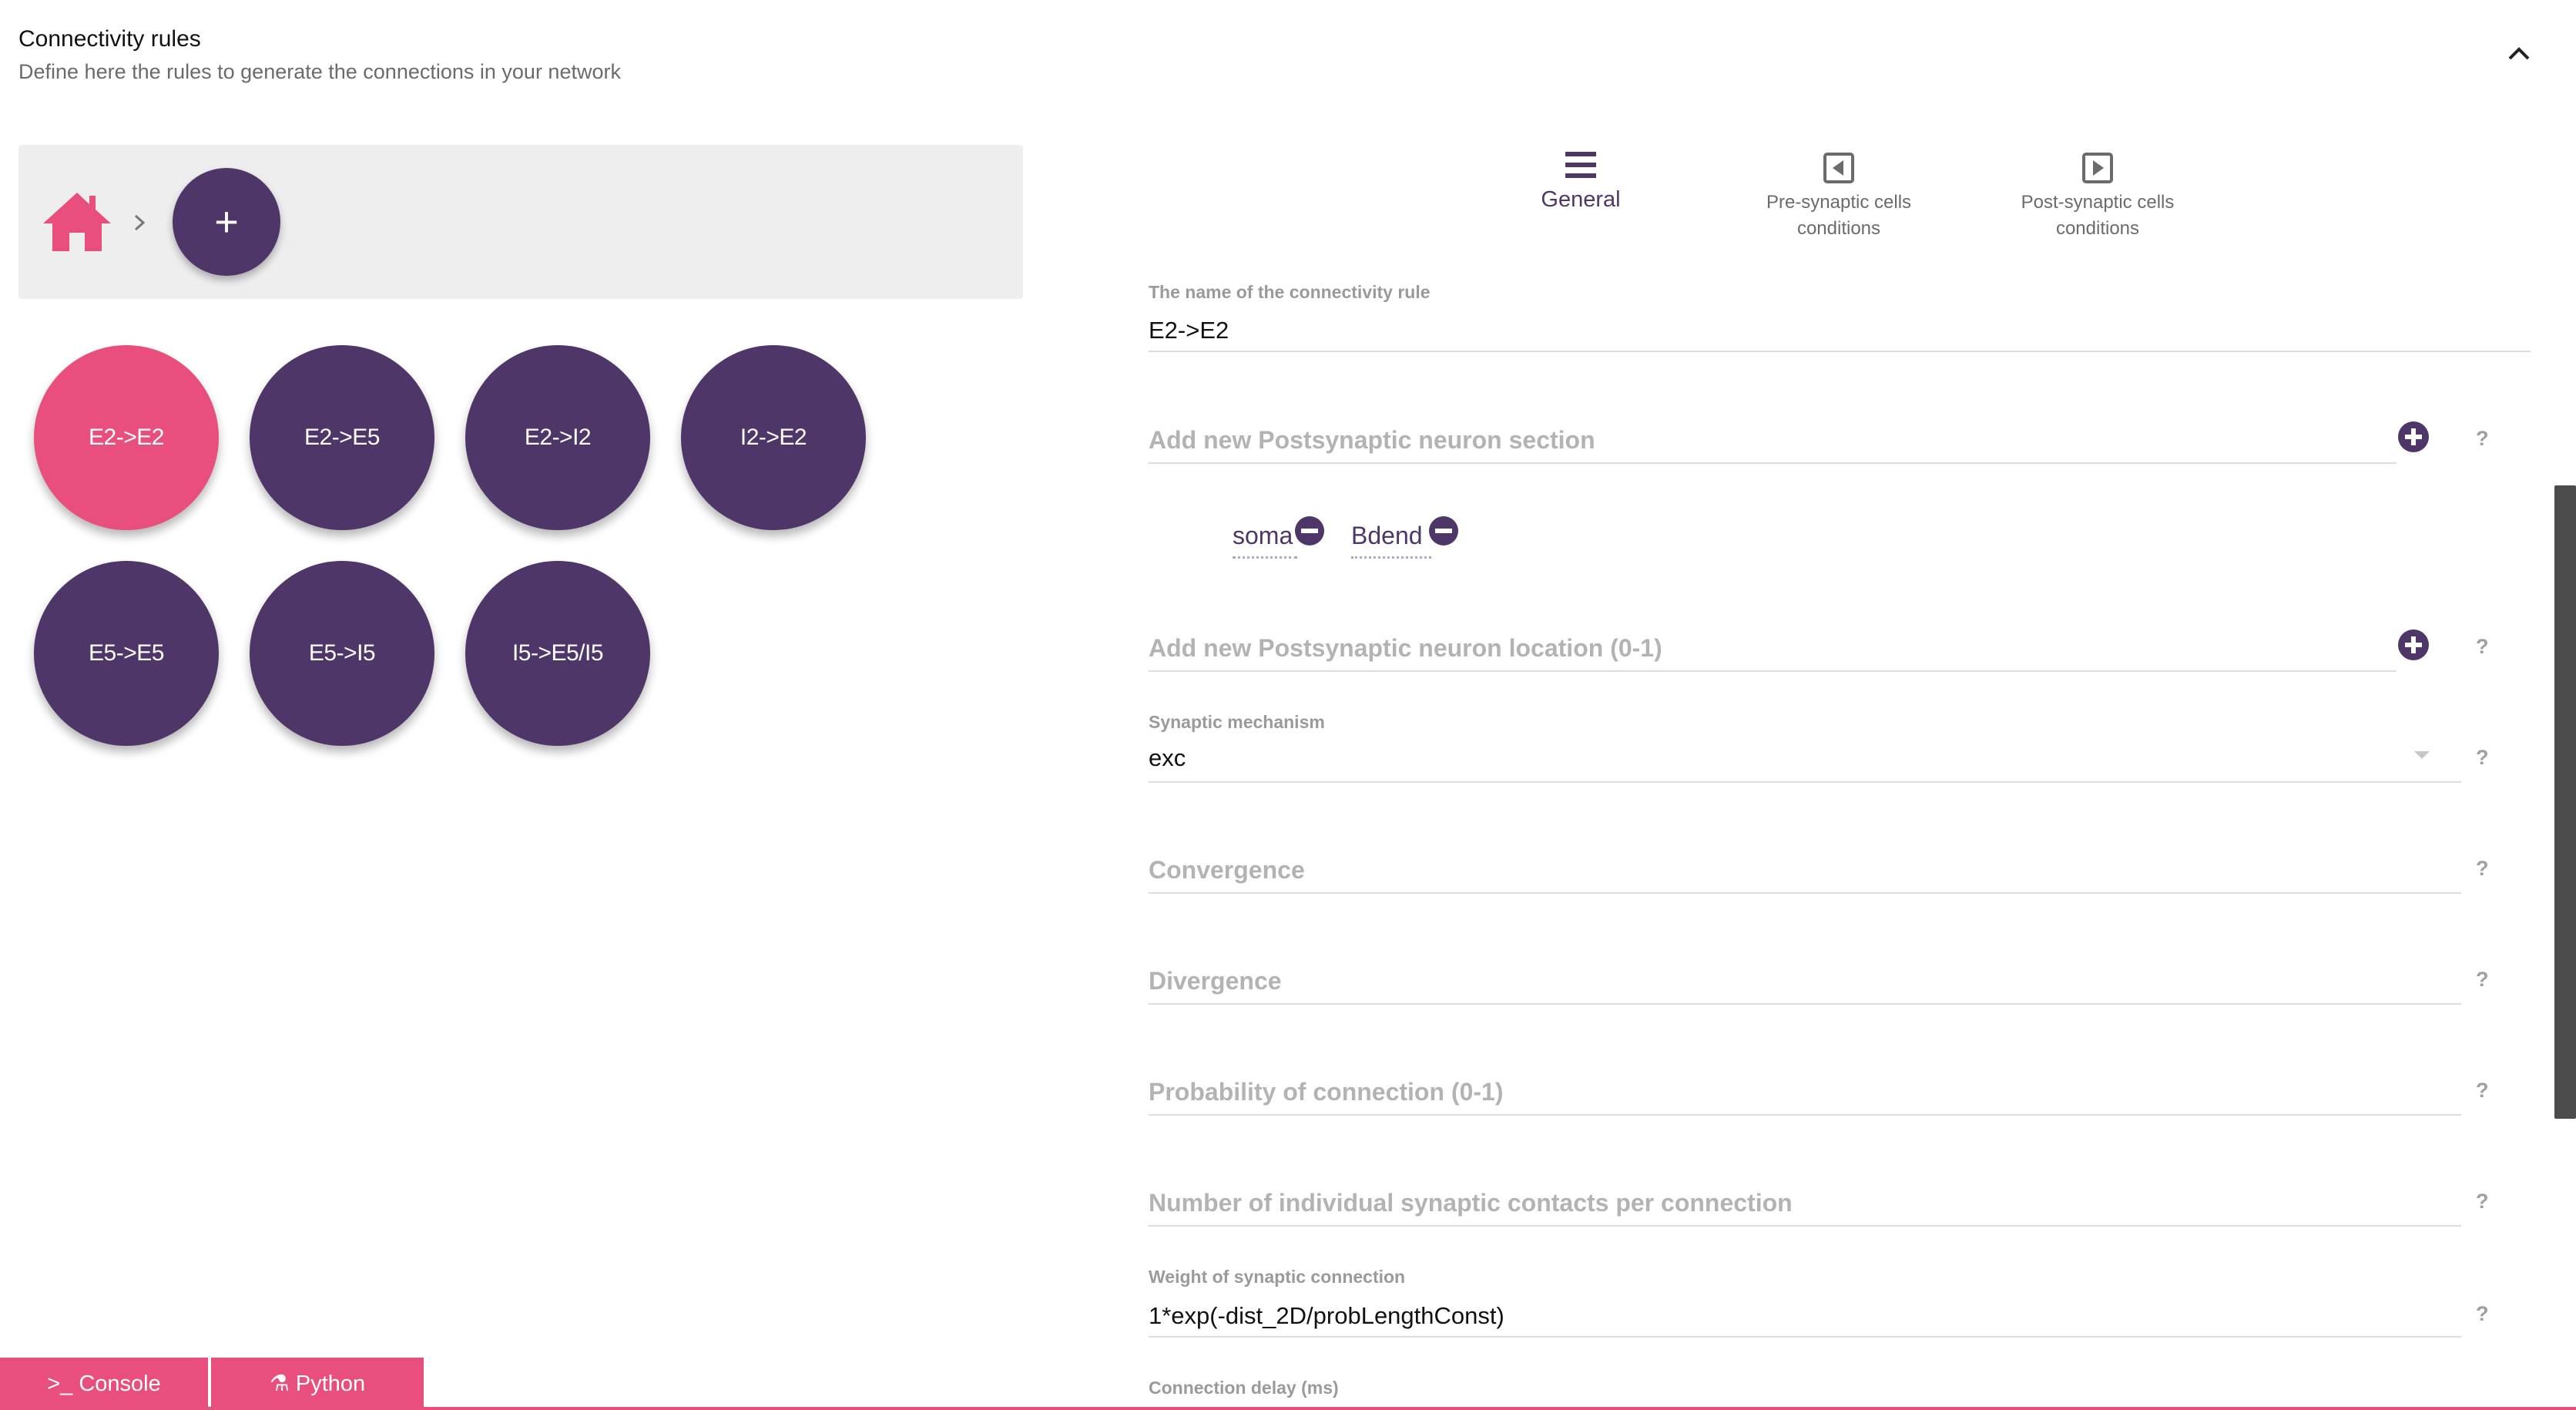 This screenshot has width=2576, height=1410. I want to click on rule-bubble: E2->E5, so click(342, 437).